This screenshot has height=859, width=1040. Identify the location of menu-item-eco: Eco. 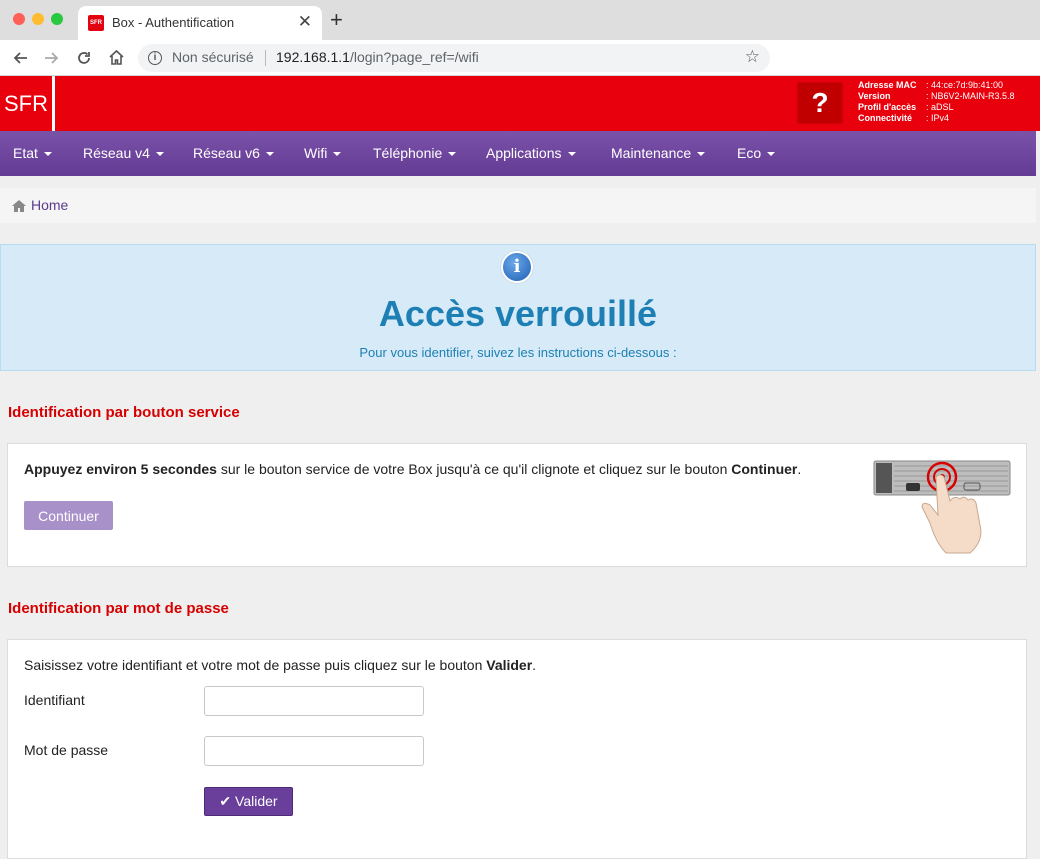
(756, 153).